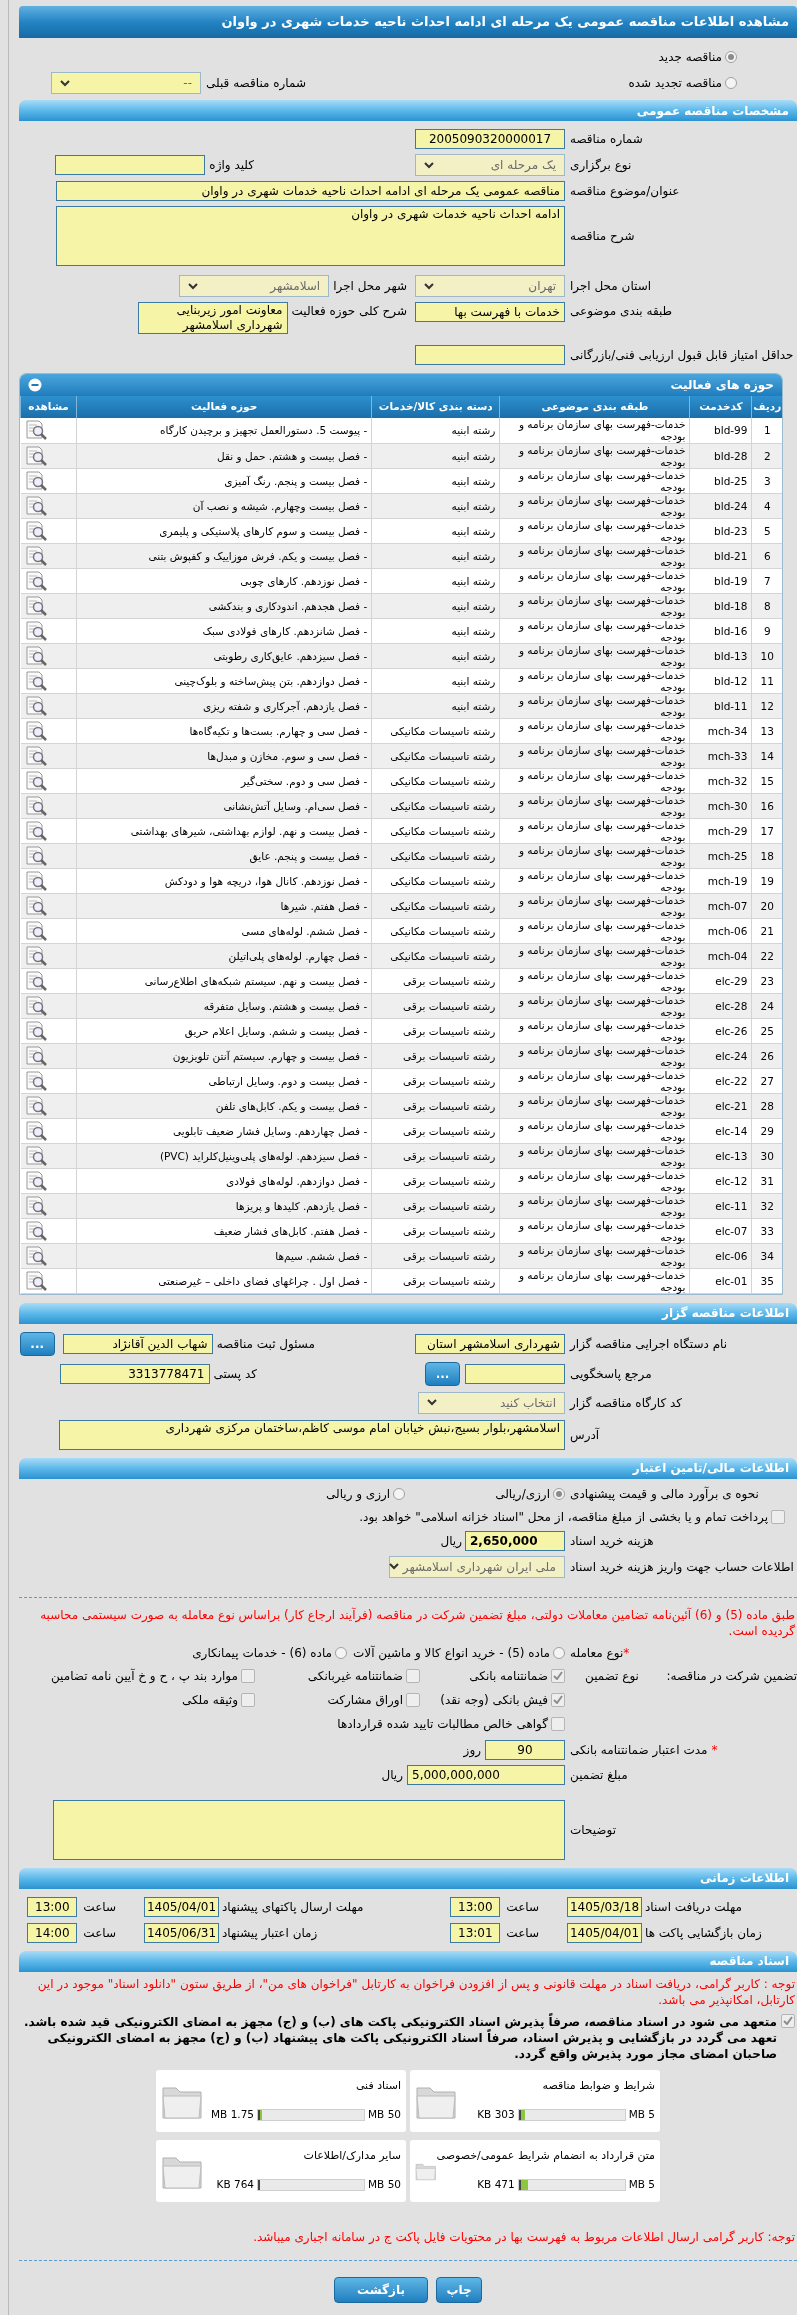 The image size is (797, 2315). What do you see at coordinates (52, 1932) in the screenshot?
I see `input-field: 14:00` at bounding box center [52, 1932].